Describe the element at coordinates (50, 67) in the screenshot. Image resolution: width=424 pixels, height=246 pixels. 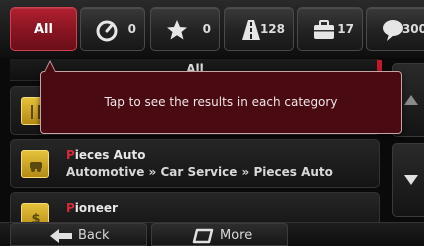
I see `tooltip-arrow-fill` at that location.